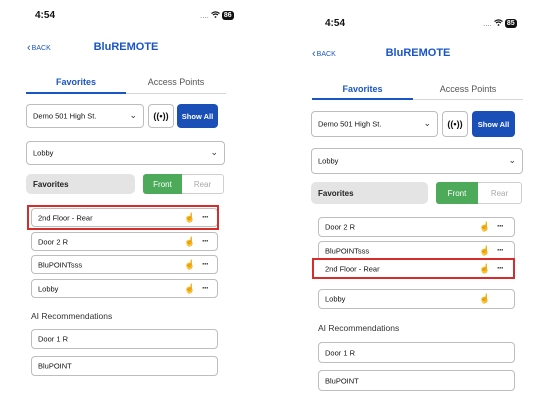 Image resolution: width=550 pixels, height=406 pixels. Describe the element at coordinates (124, 264) in the screenshot. I see `favorite-row: BluPOINTsss ☝ ···` at that location.